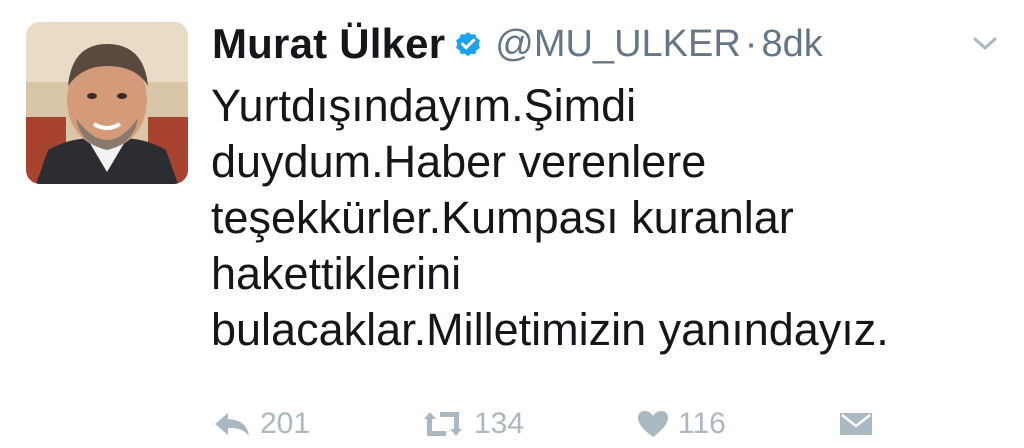 The width and height of the screenshot is (1024, 448). What do you see at coordinates (653, 424) in the screenshot?
I see `heart-icon` at bounding box center [653, 424].